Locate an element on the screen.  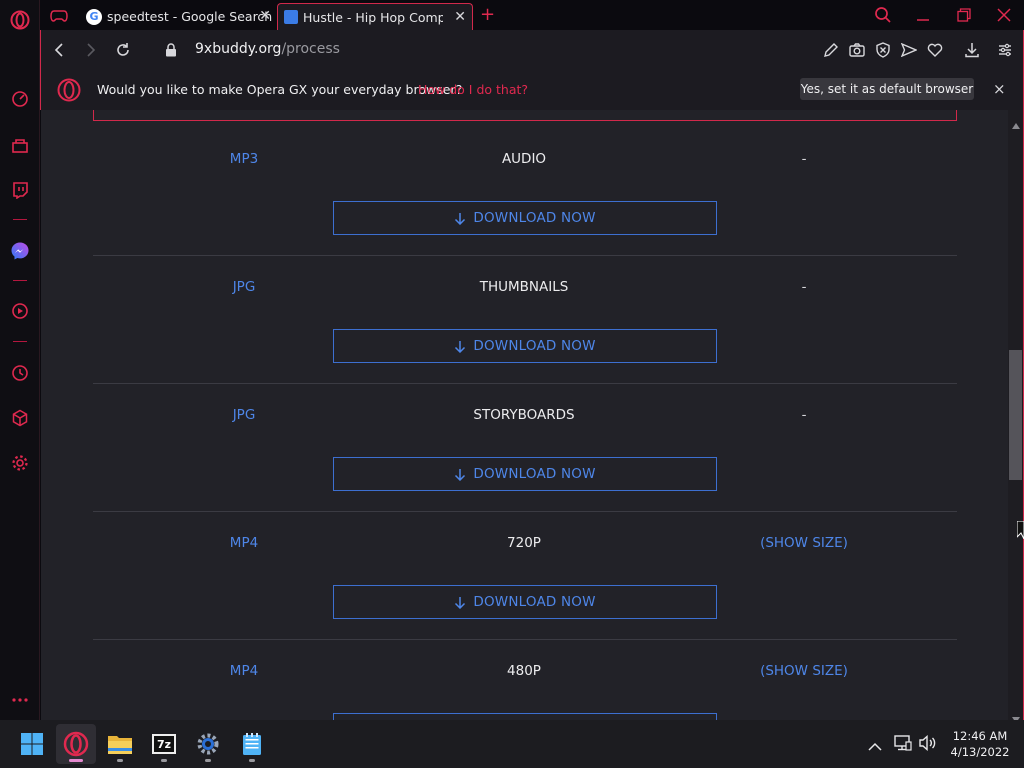
opera-sidebar is located at coordinates (20, 360).